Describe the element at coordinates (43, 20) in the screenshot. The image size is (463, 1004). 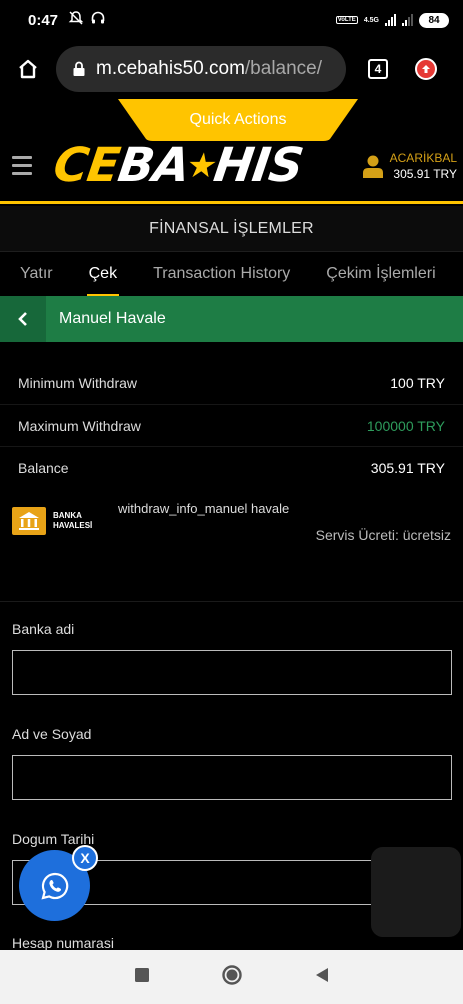
I see `status-time: 0:47` at that location.